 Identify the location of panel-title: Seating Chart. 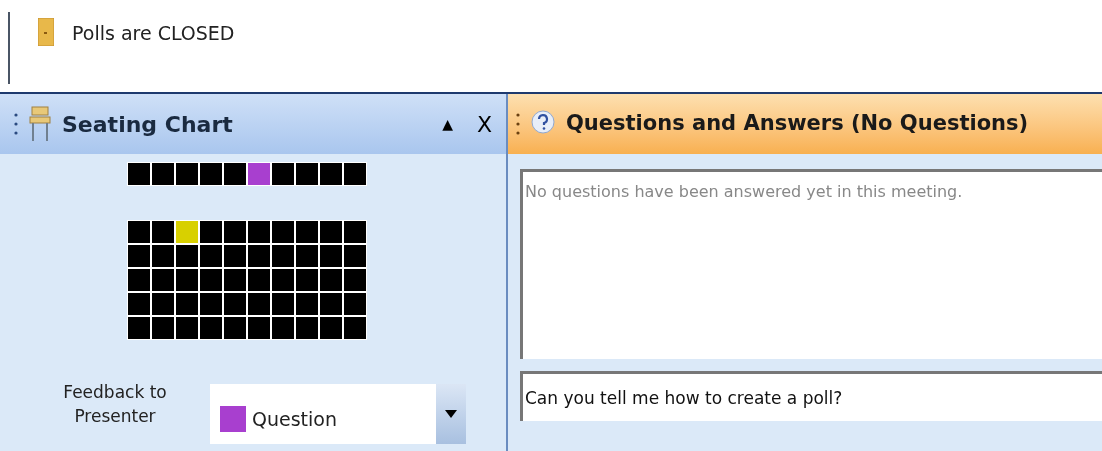
(148, 124).